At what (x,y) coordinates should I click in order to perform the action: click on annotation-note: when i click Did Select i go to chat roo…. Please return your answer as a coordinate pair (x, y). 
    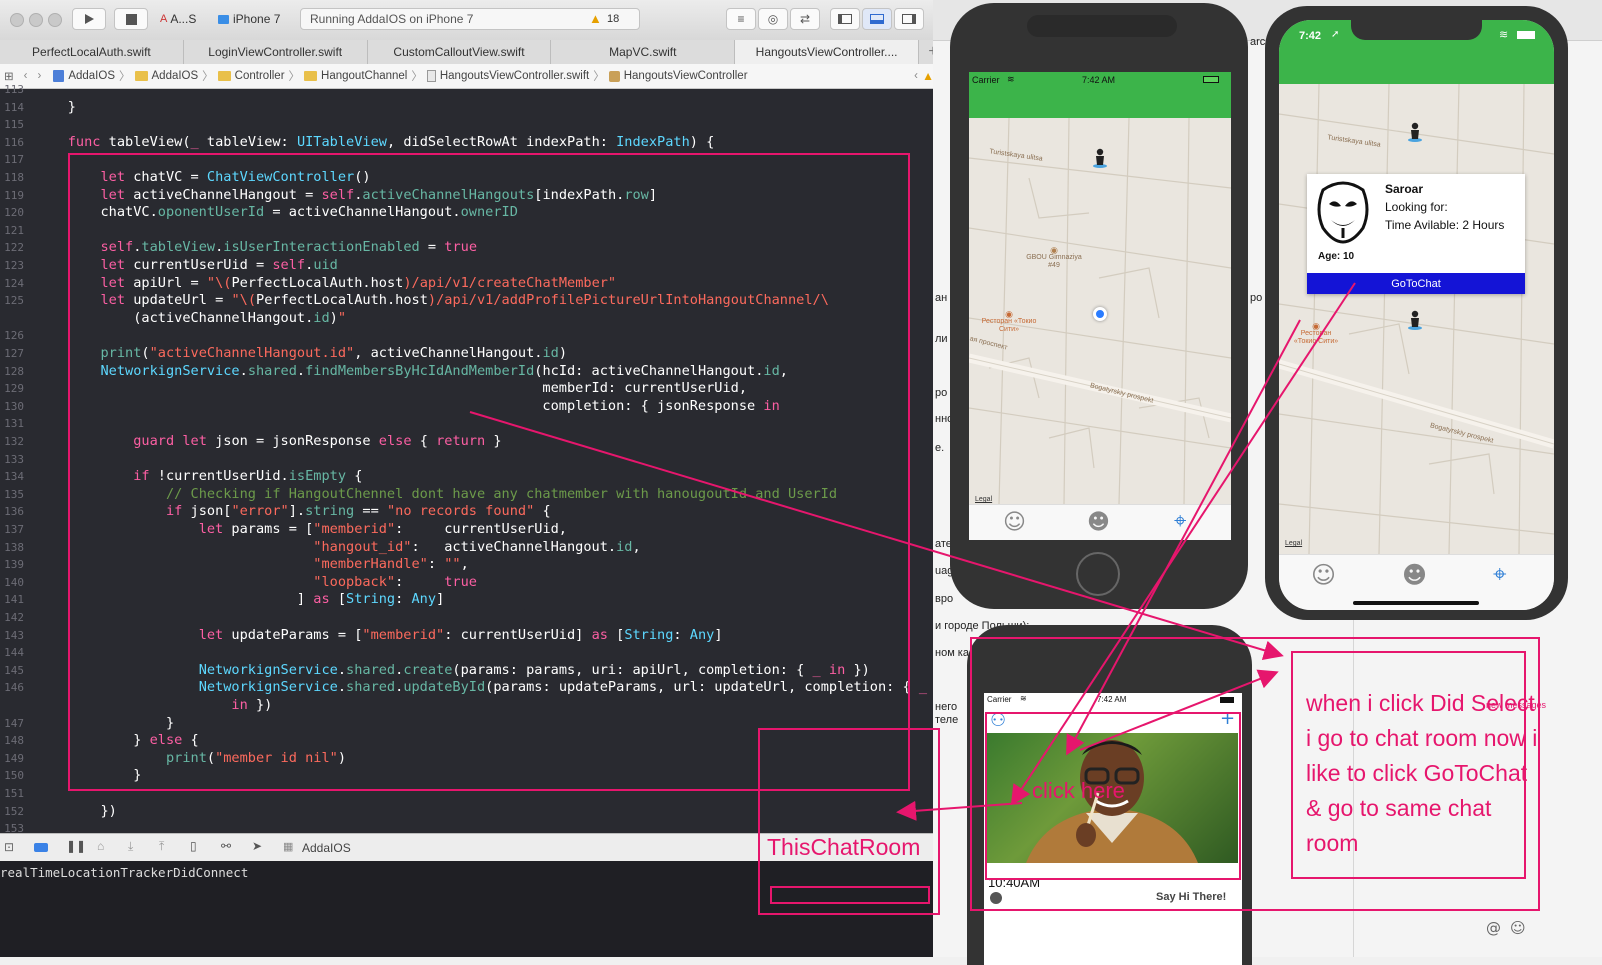
    Looking at the image, I should click on (1422, 773).